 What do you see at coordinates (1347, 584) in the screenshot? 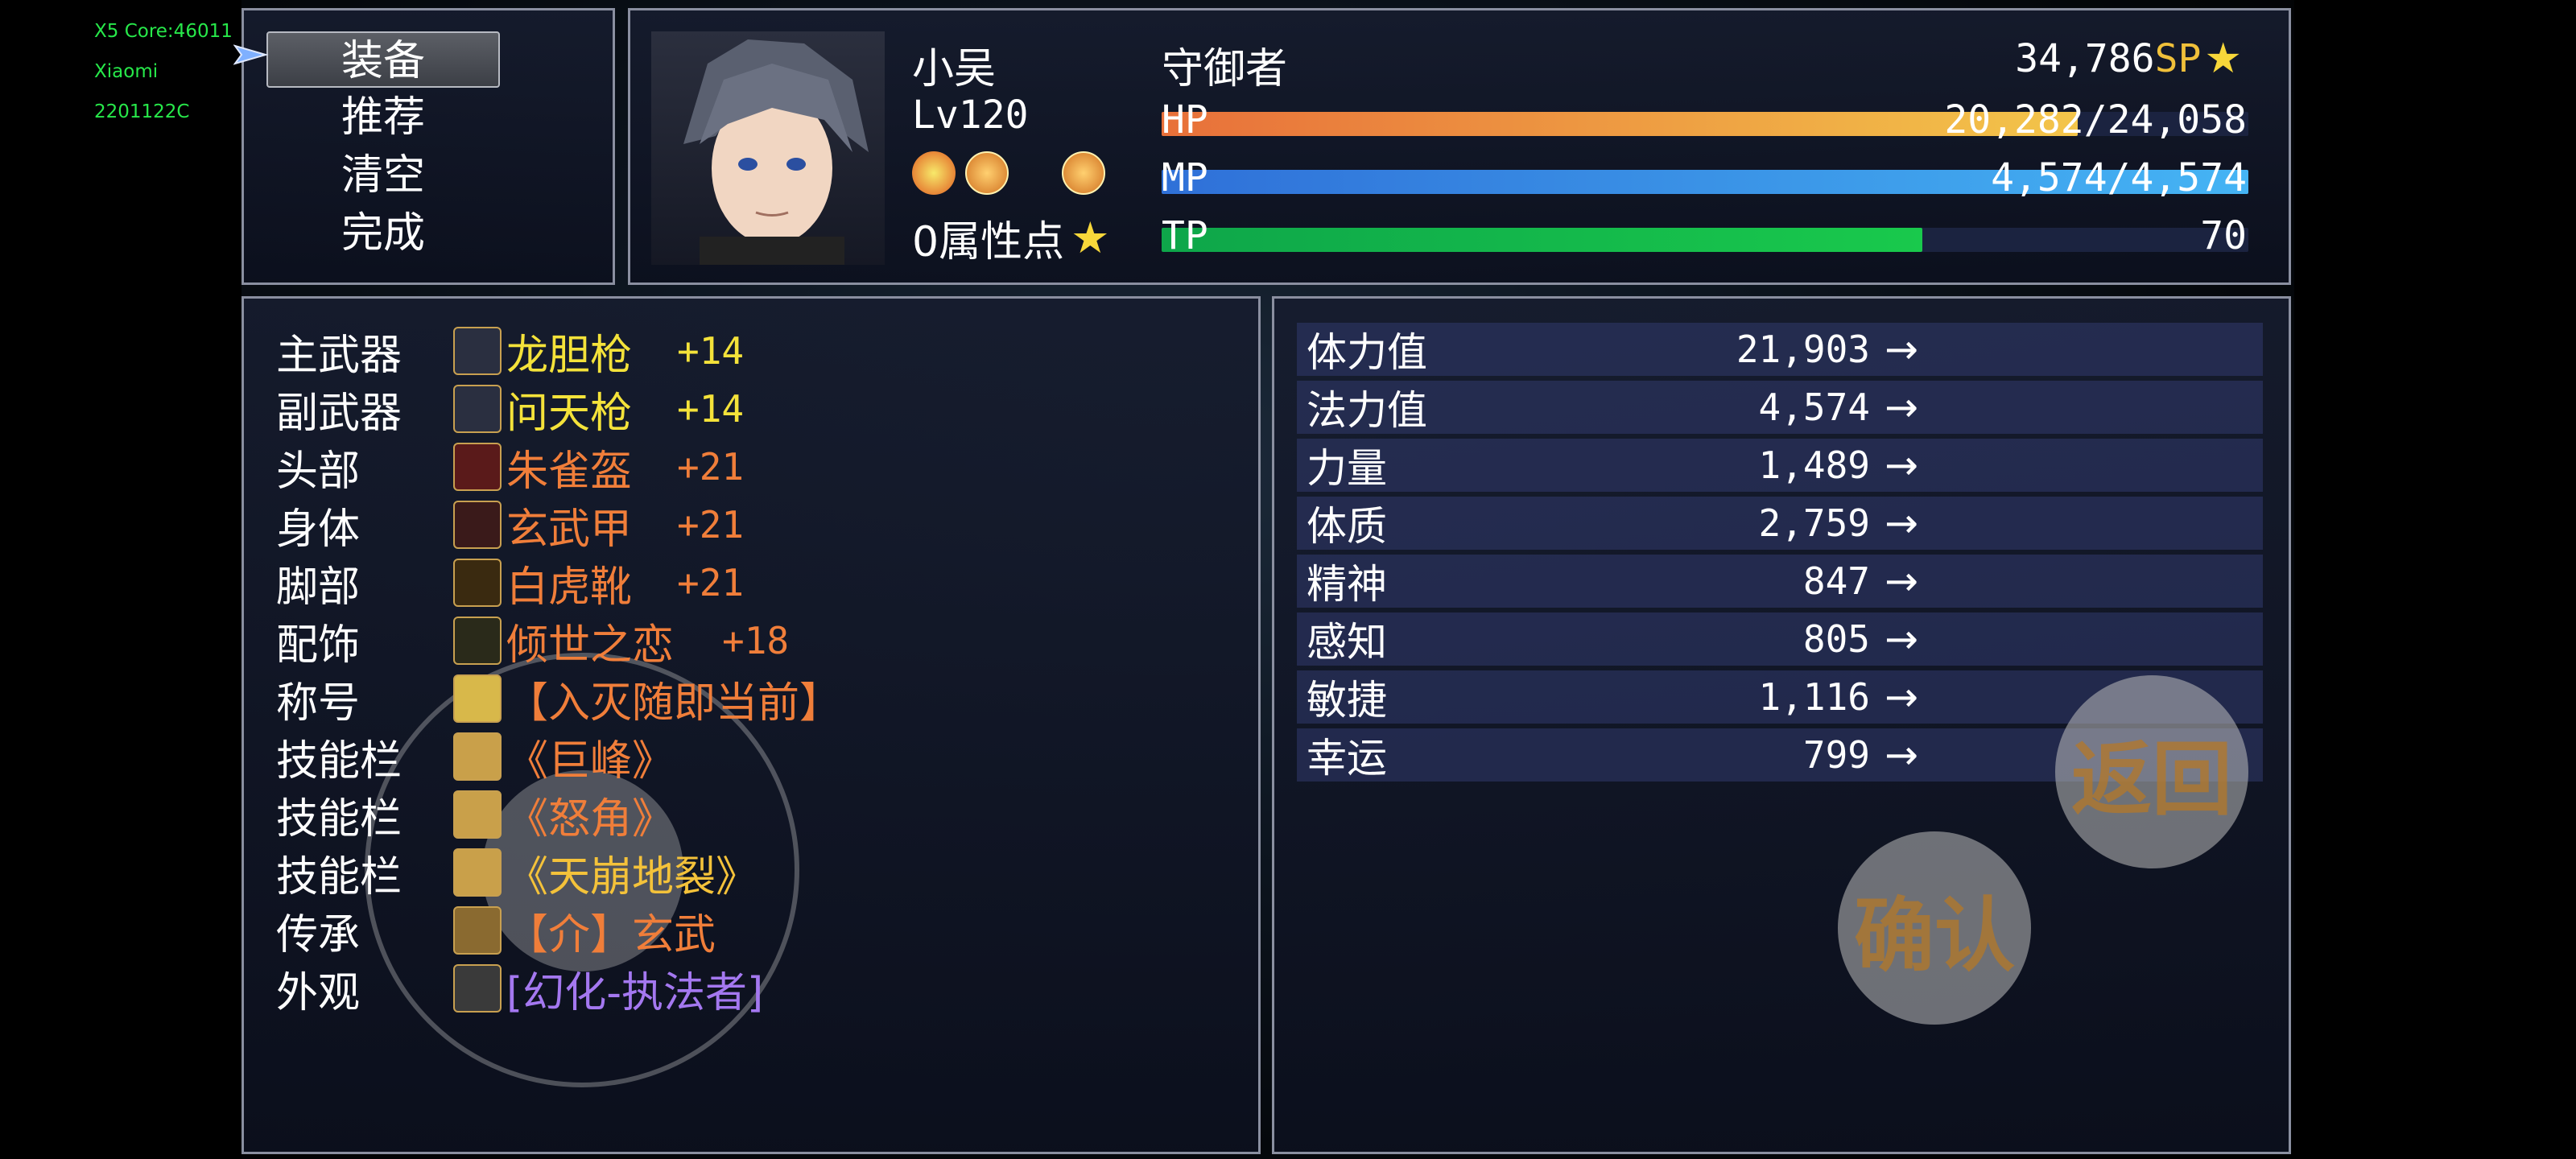
I see `stat-name: 精神` at bounding box center [1347, 584].